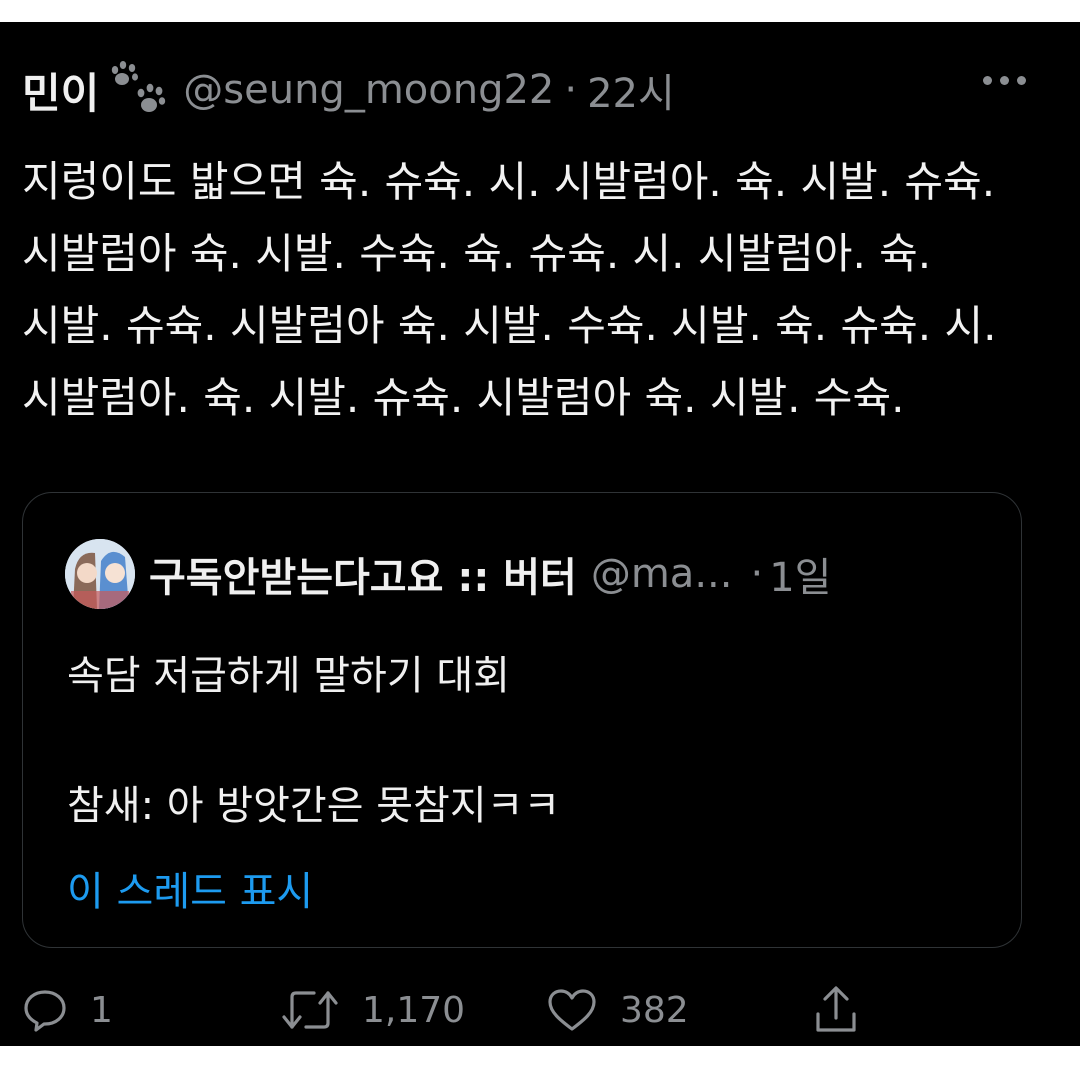  I want to click on author-handle: @seung_moong22, so click(368, 90).